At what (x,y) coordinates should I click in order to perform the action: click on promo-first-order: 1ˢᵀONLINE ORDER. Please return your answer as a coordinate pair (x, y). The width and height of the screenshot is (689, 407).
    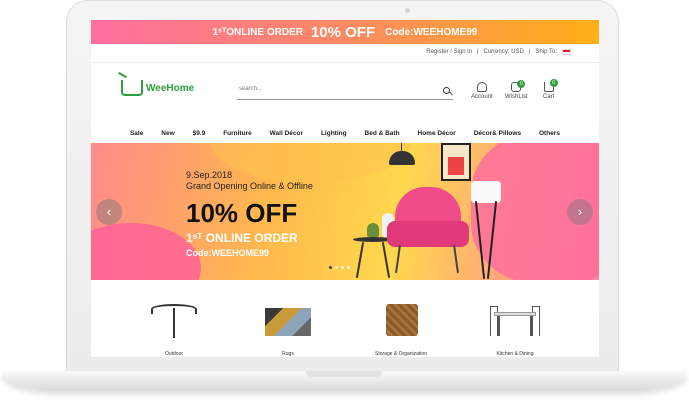
    Looking at the image, I should click on (257, 32).